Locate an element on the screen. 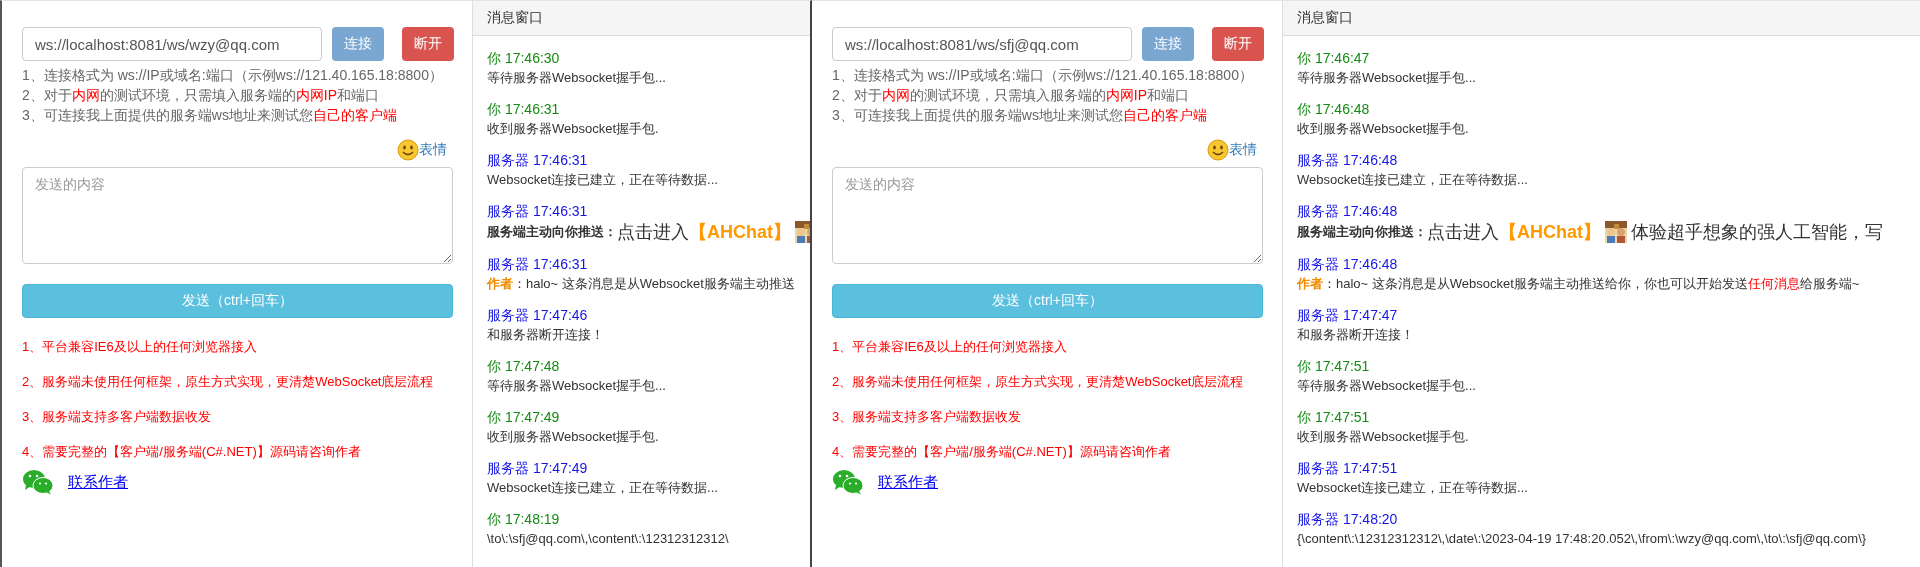 This screenshot has height=567, width=1920. message-header: 服务器 17:47:51 is located at coordinates (1348, 468).